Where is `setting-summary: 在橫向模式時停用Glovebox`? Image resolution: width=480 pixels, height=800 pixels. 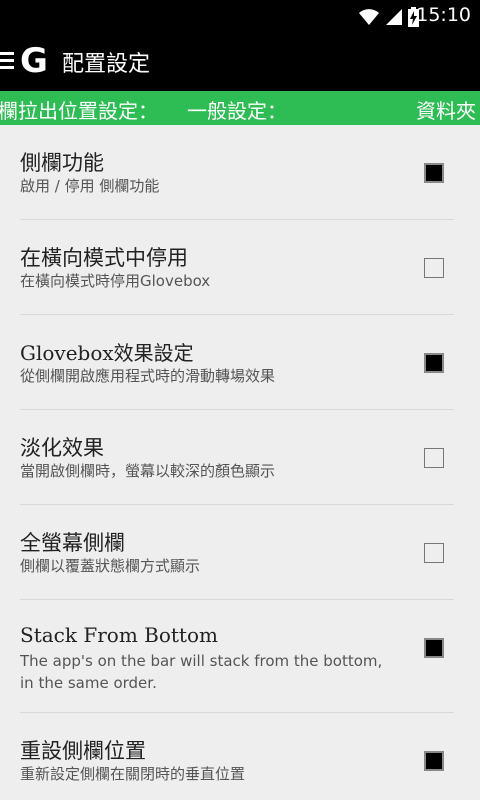
setting-summary: 在橫向模式時停用Glovebox is located at coordinates (115, 281).